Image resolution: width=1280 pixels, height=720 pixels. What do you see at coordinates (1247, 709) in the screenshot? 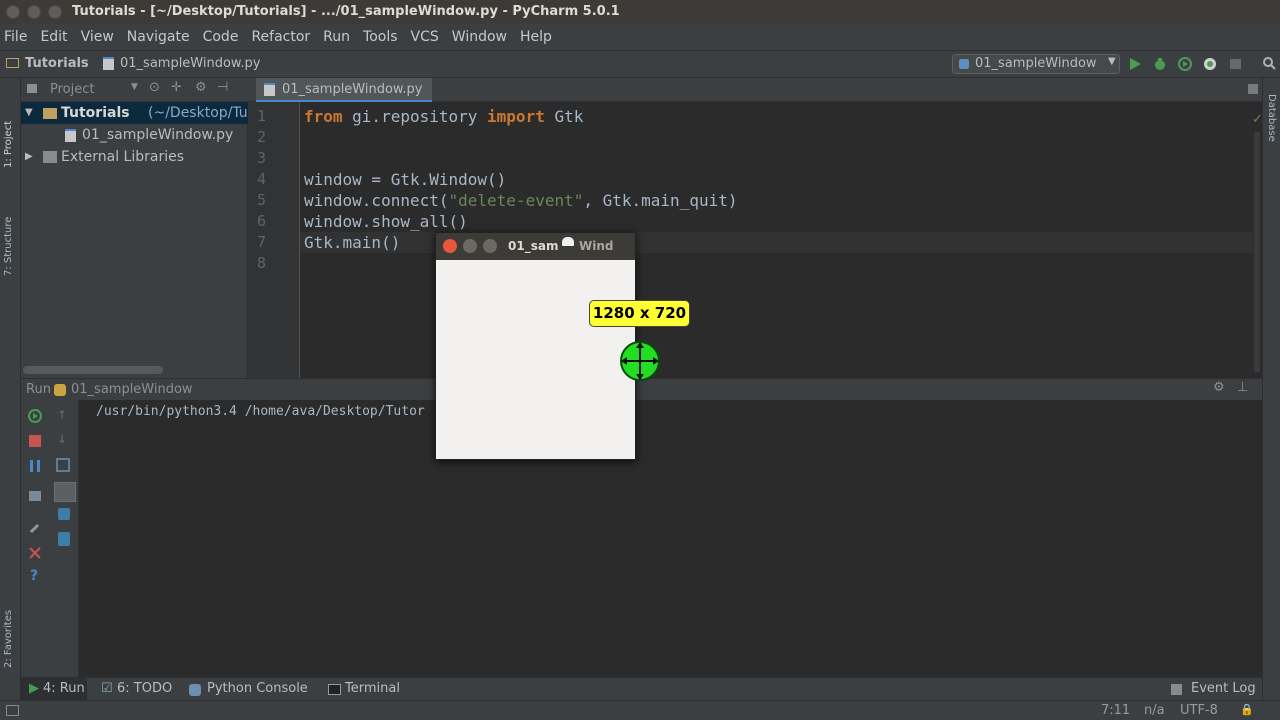
I see `lock-icon: 🔒` at bounding box center [1247, 709].